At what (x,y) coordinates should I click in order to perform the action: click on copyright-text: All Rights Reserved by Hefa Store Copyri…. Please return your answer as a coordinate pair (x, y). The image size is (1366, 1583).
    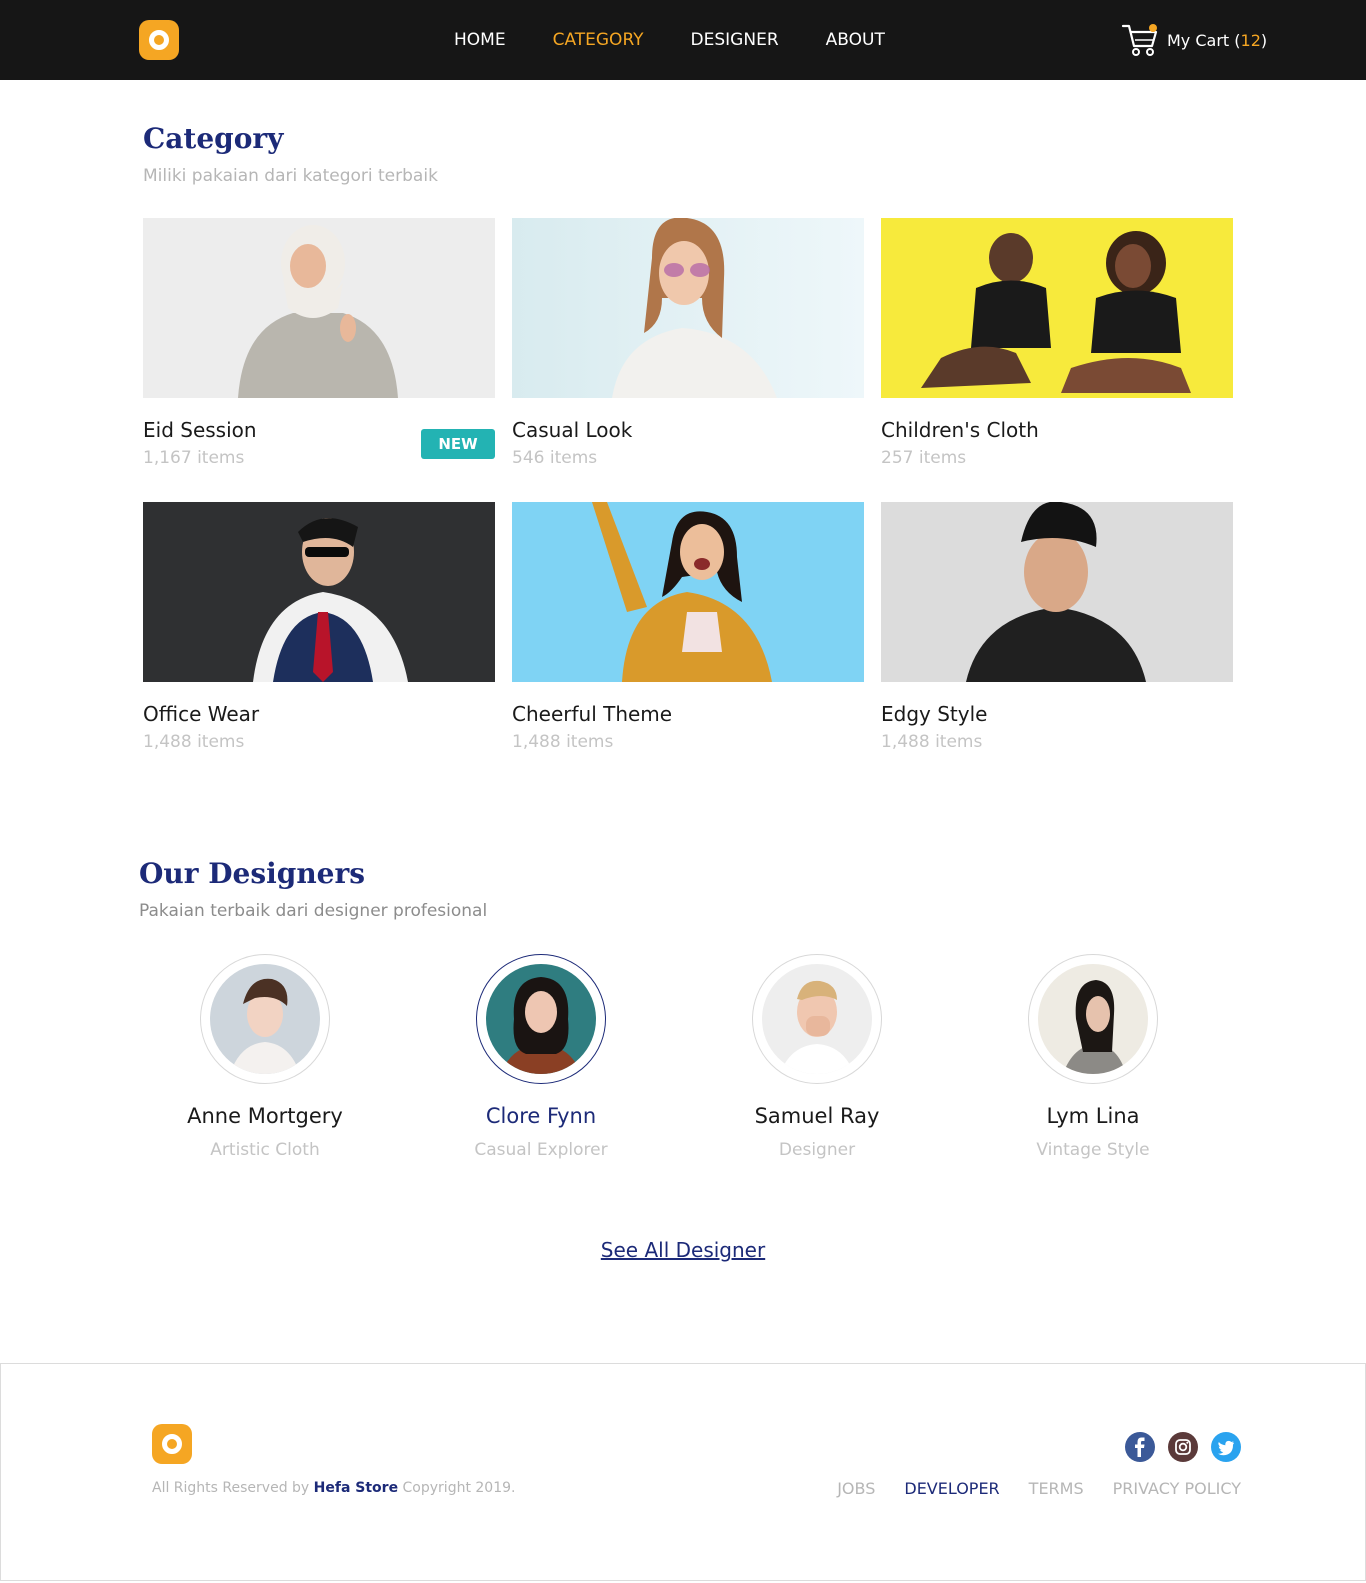
    Looking at the image, I should click on (334, 1488).